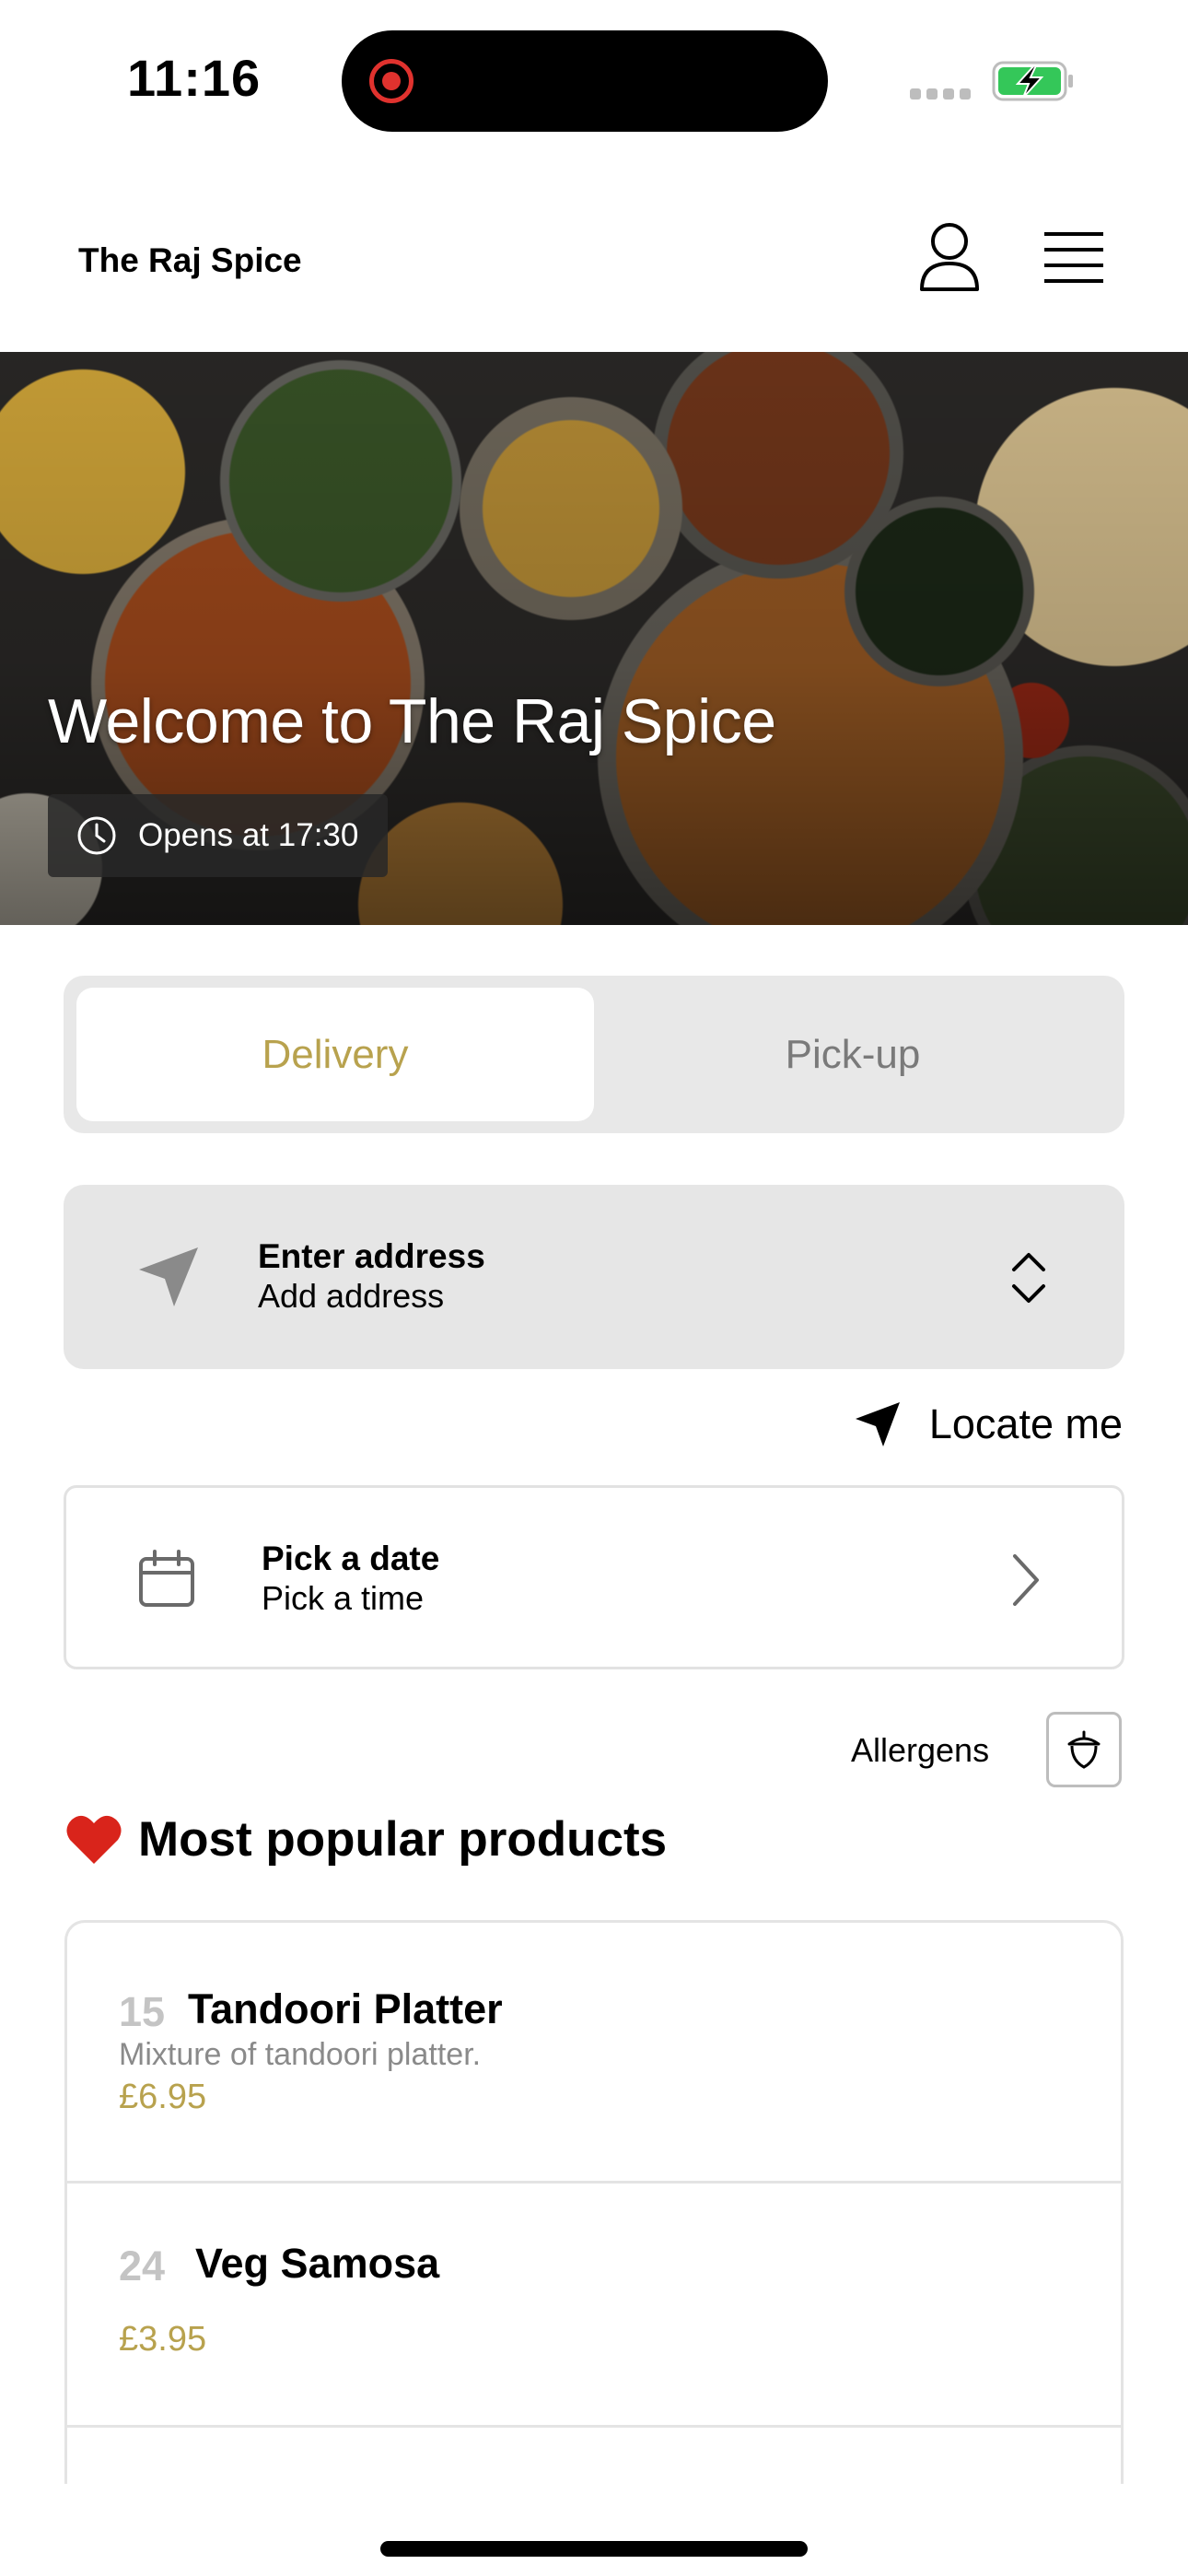  I want to click on opening-time-badge: Opens at 17:30, so click(218, 835).